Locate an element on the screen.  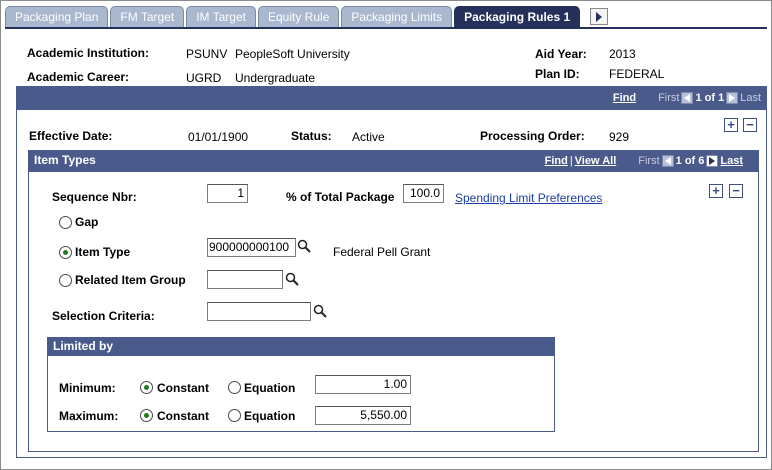
maximum-equation-label: Equation is located at coordinates (270, 416).